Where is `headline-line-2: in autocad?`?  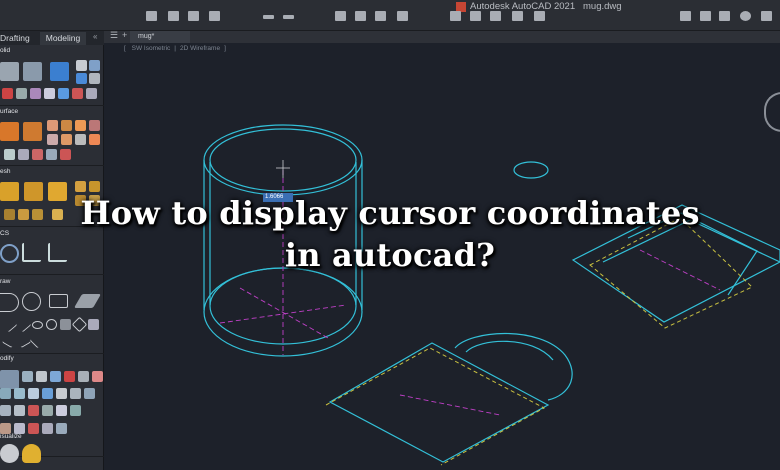 headline-line-2: in autocad? is located at coordinates (390, 255).